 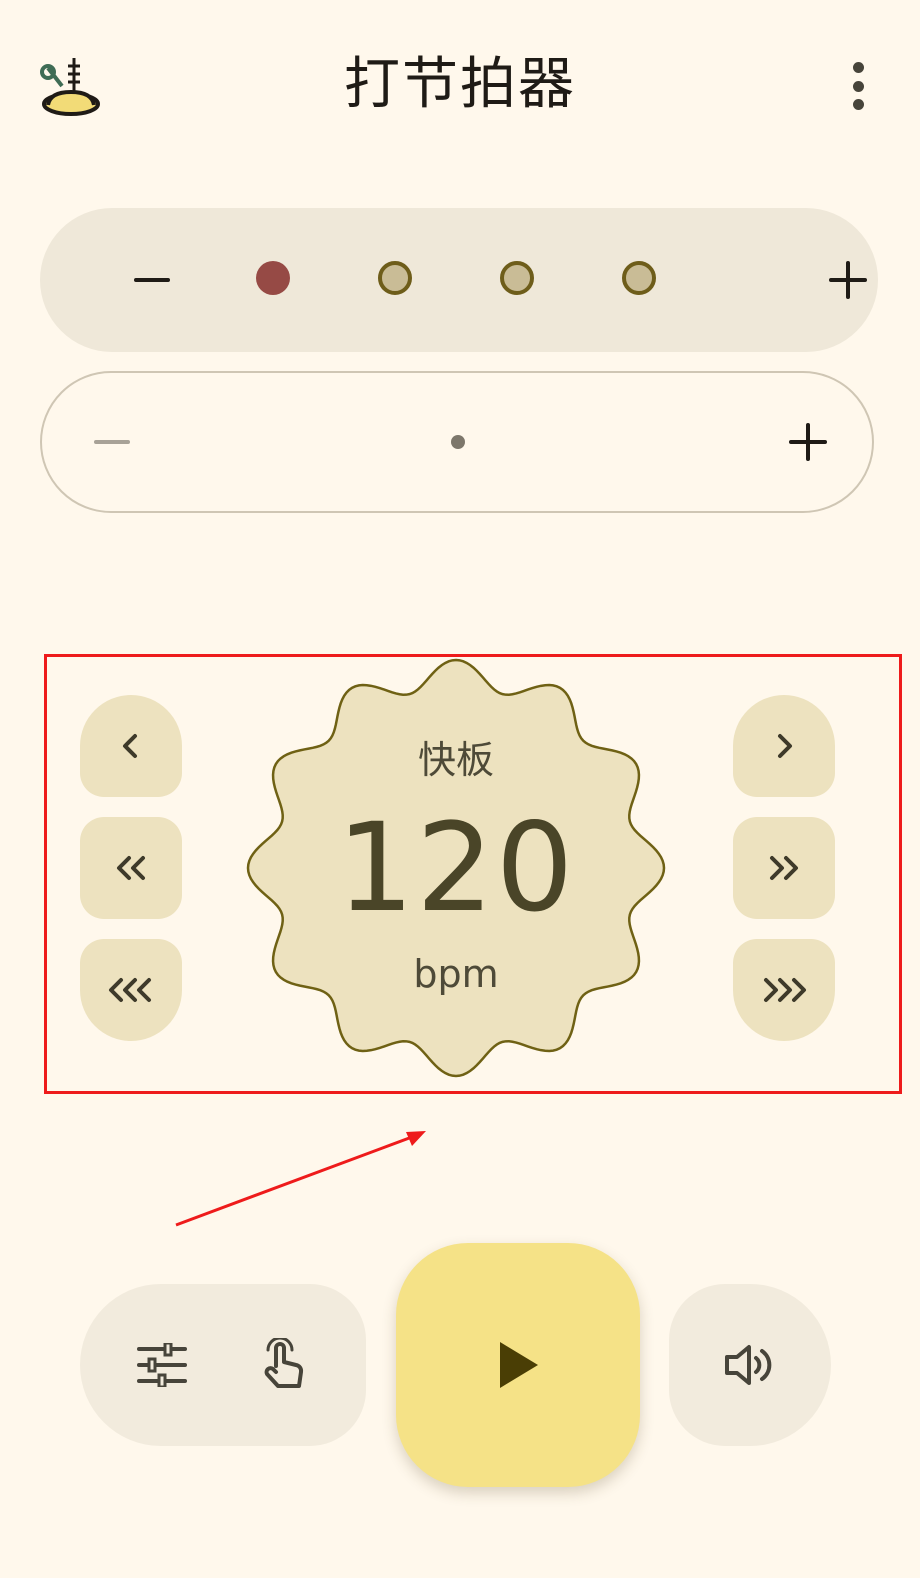 I want to click on tempo-increase-10-button, so click(x=784, y=990).